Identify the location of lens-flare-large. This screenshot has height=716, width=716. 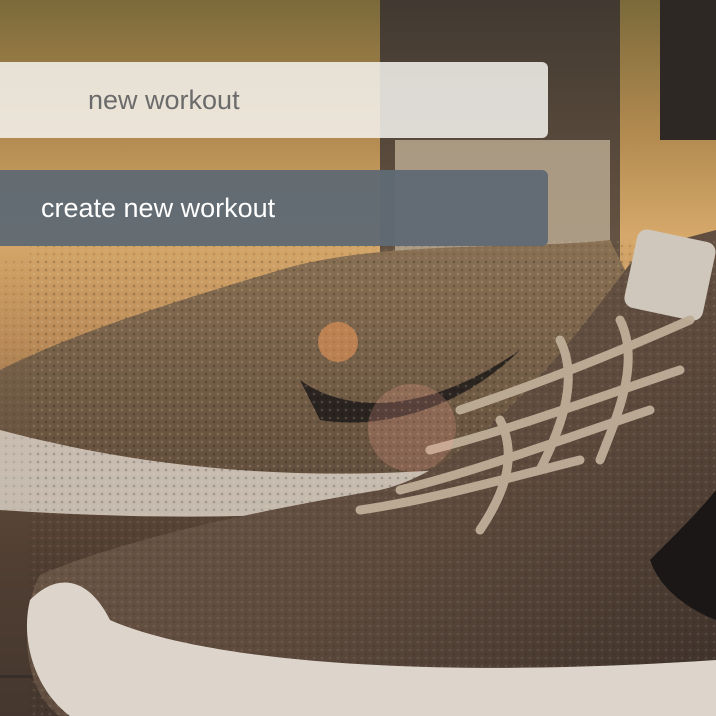
(412, 428).